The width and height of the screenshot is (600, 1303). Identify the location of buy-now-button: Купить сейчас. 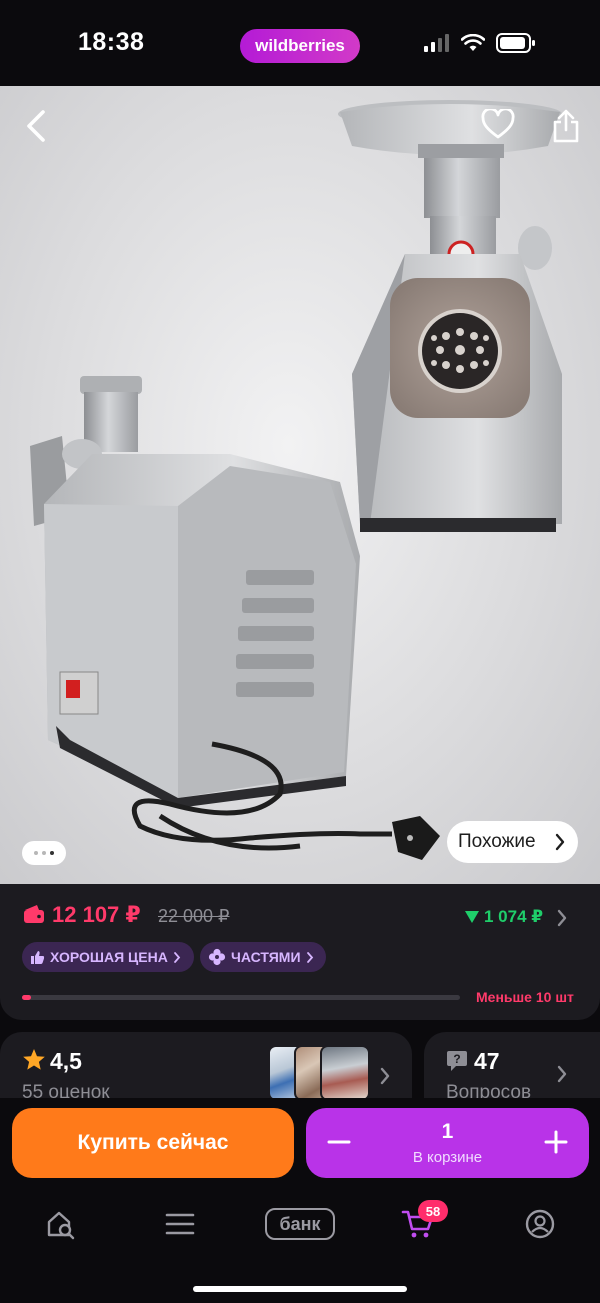
(153, 1143).